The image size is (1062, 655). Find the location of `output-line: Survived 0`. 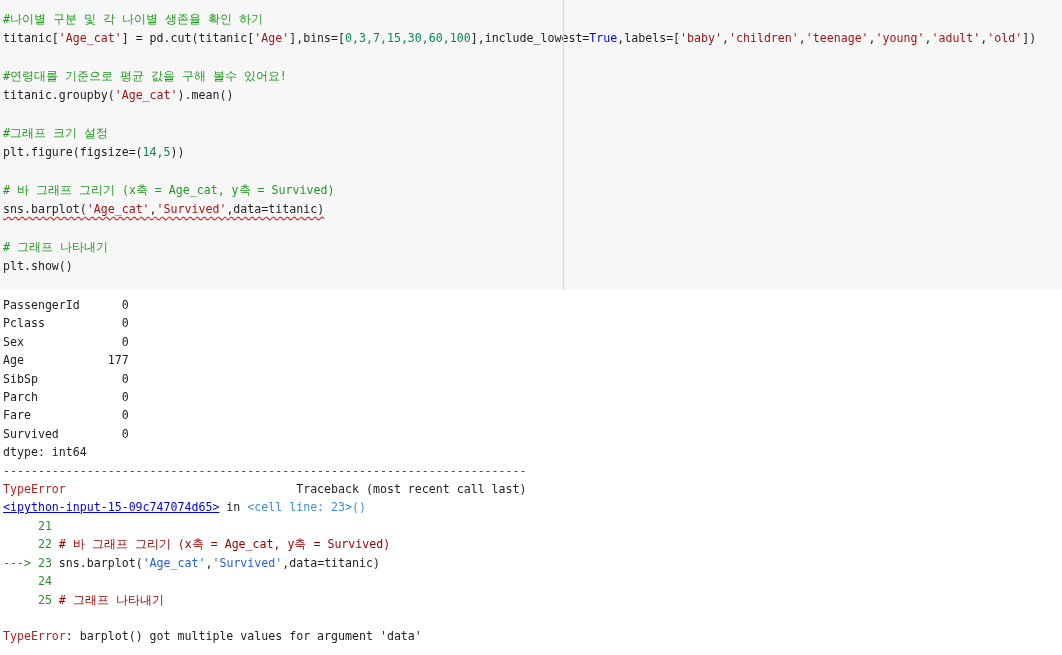

output-line: Survived 0 is located at coordinates (66, 433).